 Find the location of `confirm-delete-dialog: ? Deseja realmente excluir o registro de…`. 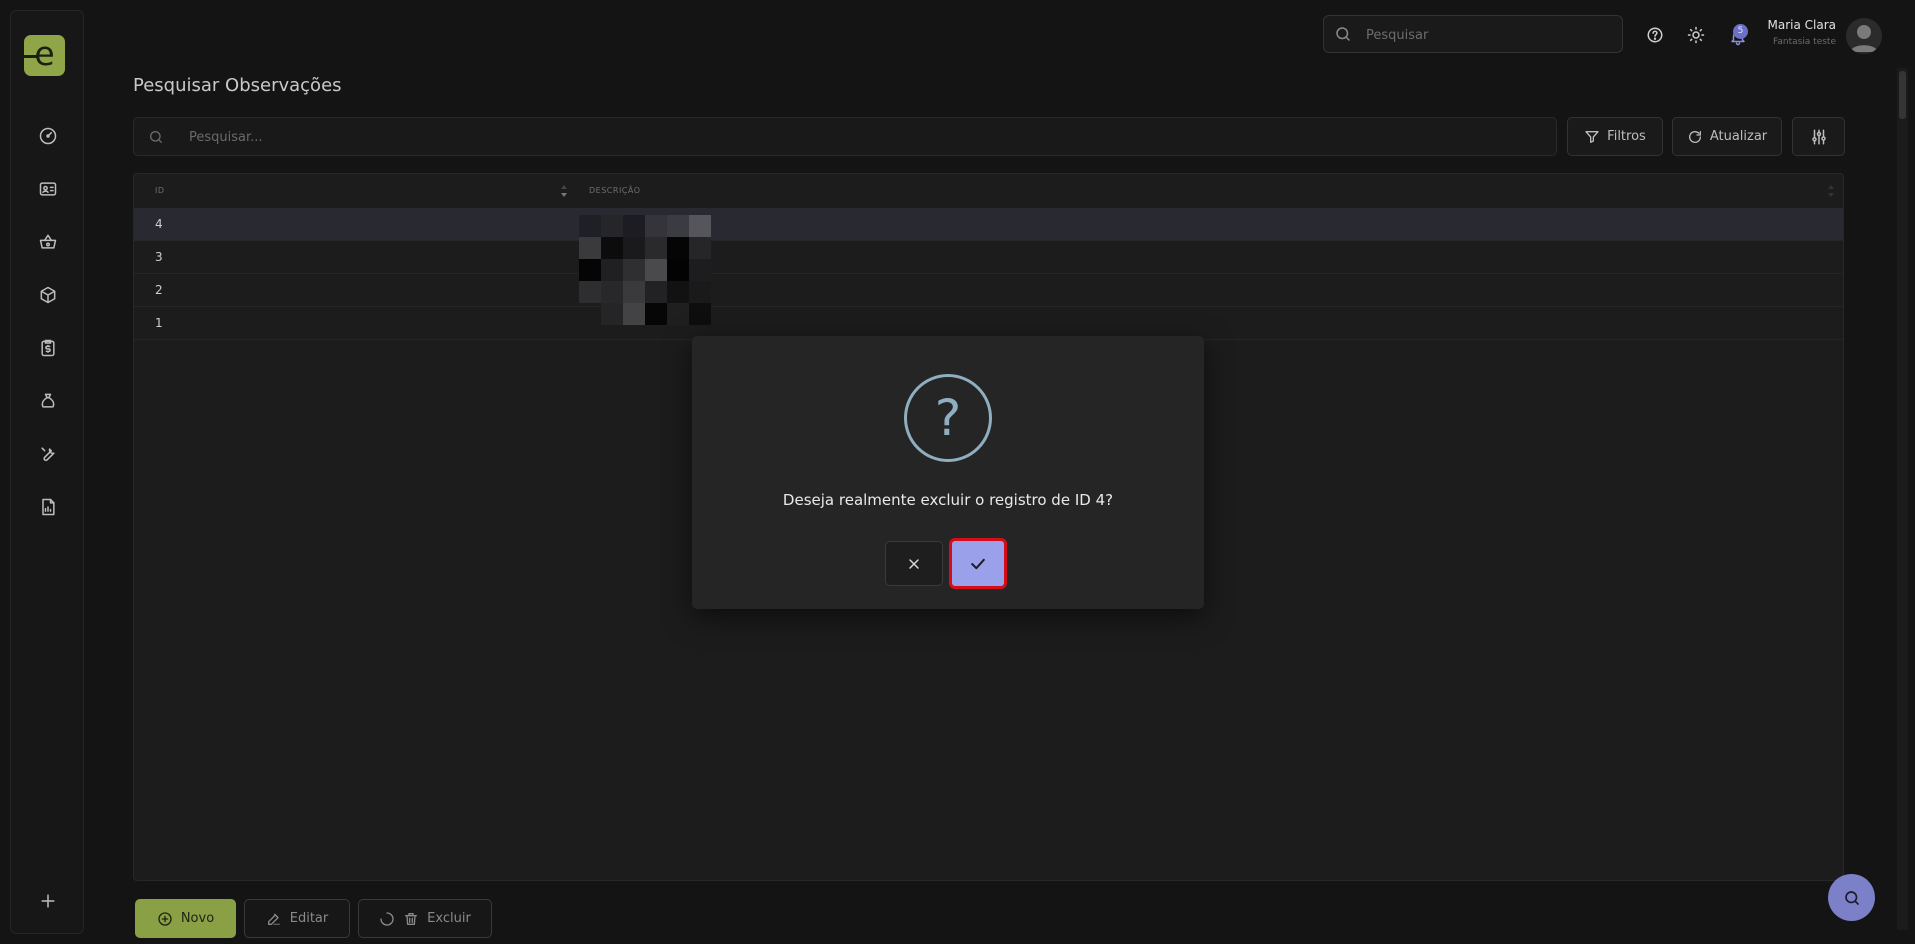

confirm-delete-dialog: ? Deseja realmente excluir o registro de… is located at coordinates (948, 472).